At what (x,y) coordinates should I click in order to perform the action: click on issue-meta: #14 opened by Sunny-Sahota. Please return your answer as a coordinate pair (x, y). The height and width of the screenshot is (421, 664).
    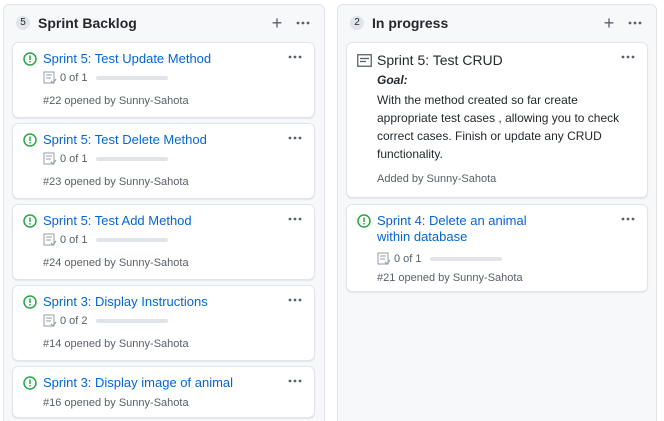
    Looking at the image, I should click on (116, 344).